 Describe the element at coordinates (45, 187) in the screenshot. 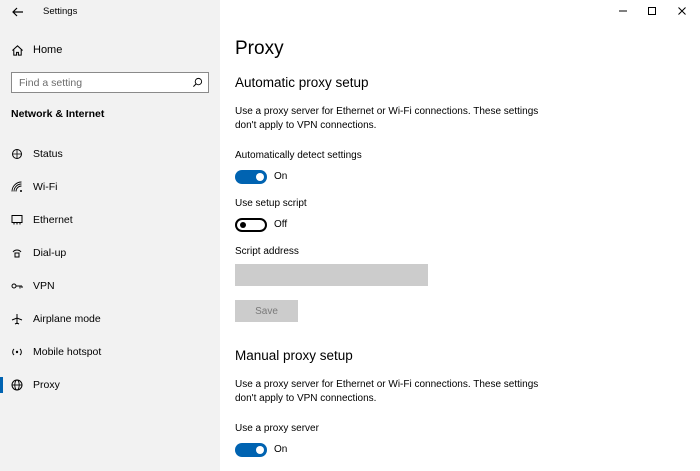

I see `sidebar-item-label: Wi-Fi` at that location.